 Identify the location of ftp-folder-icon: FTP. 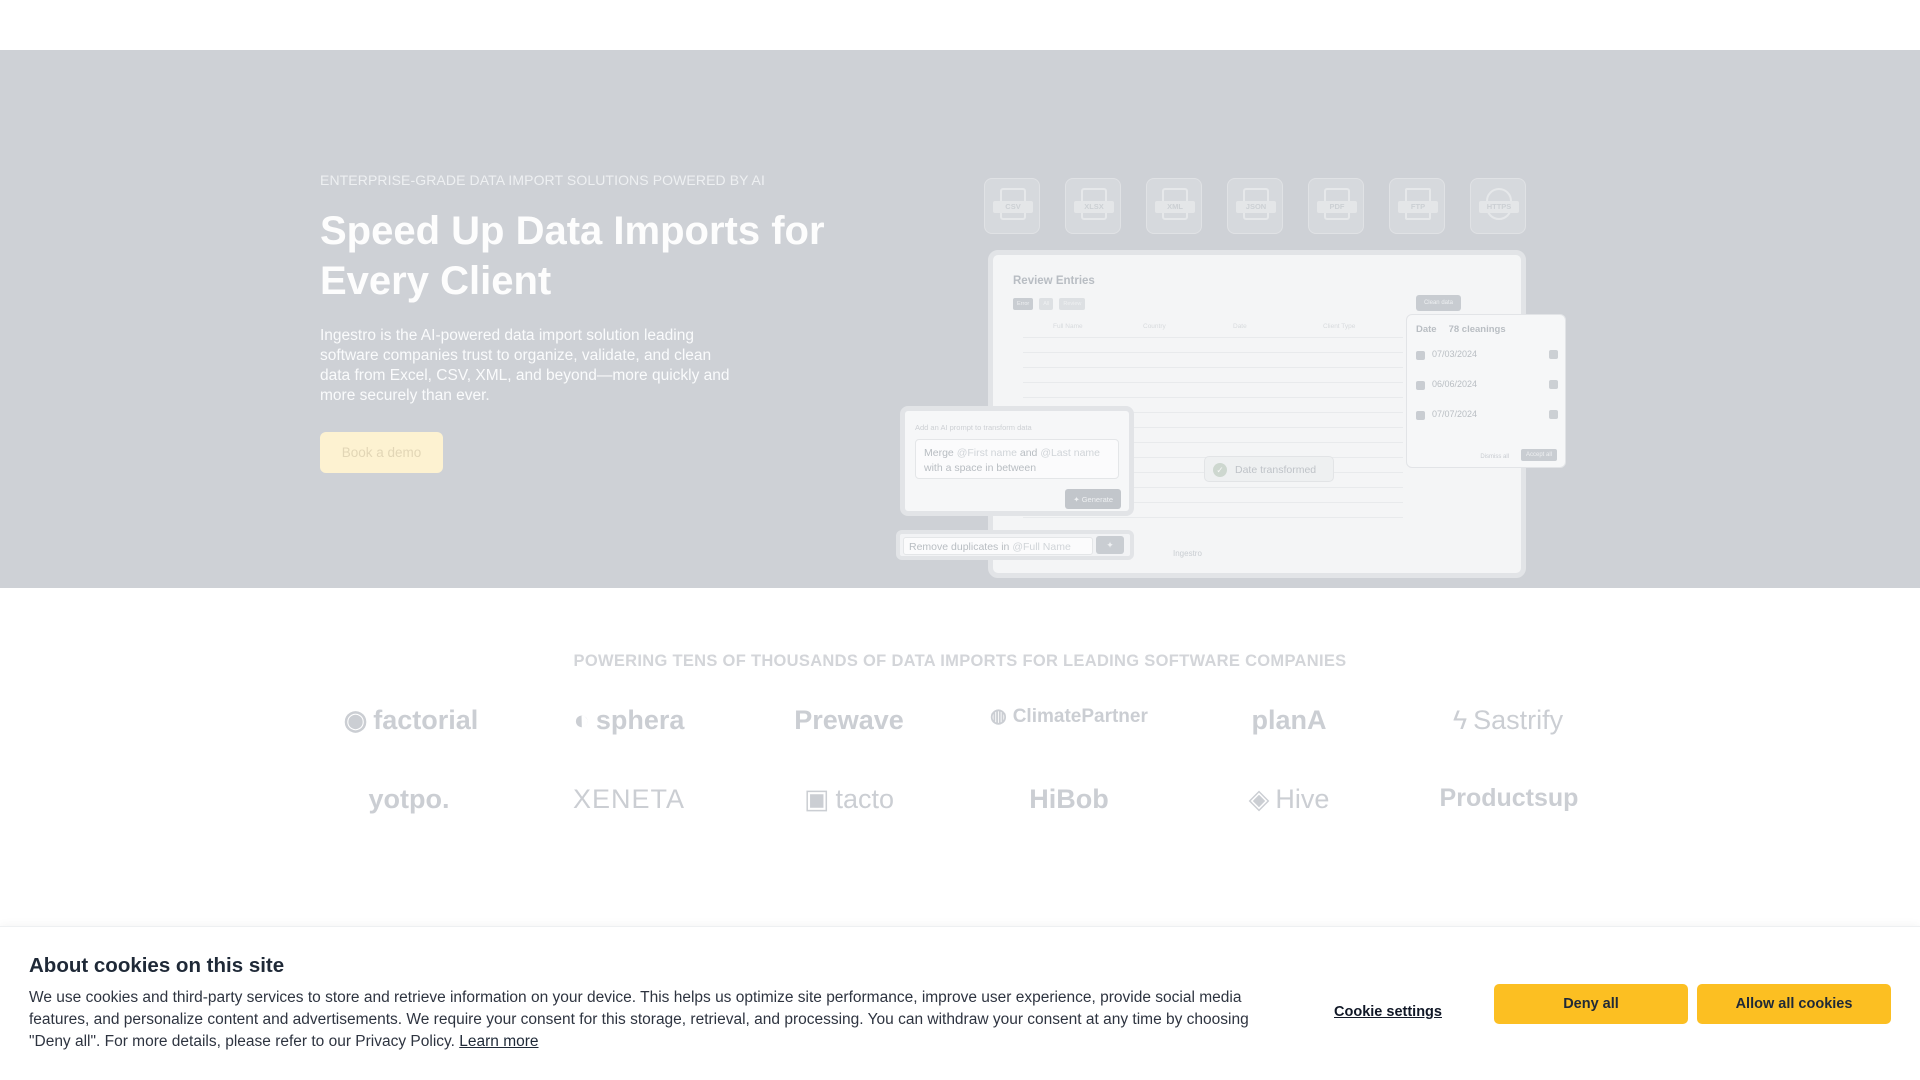
(1417, 206).